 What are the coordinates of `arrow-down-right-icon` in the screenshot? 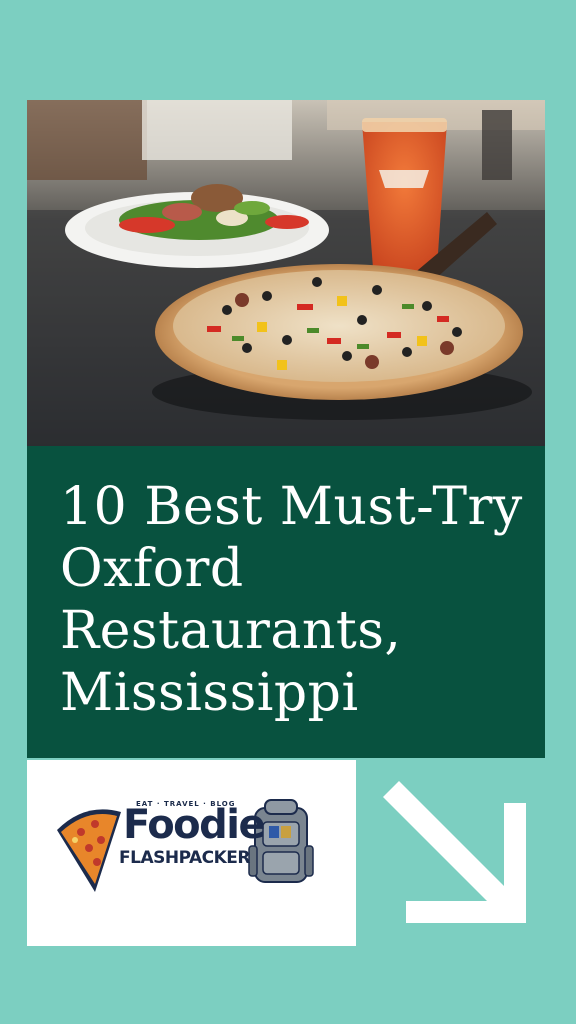 It's located at (454, 852).